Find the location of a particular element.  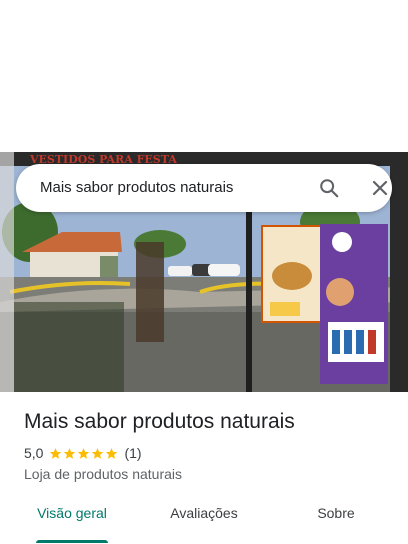

active-tab-indicator is located at coordinates (72, 541).